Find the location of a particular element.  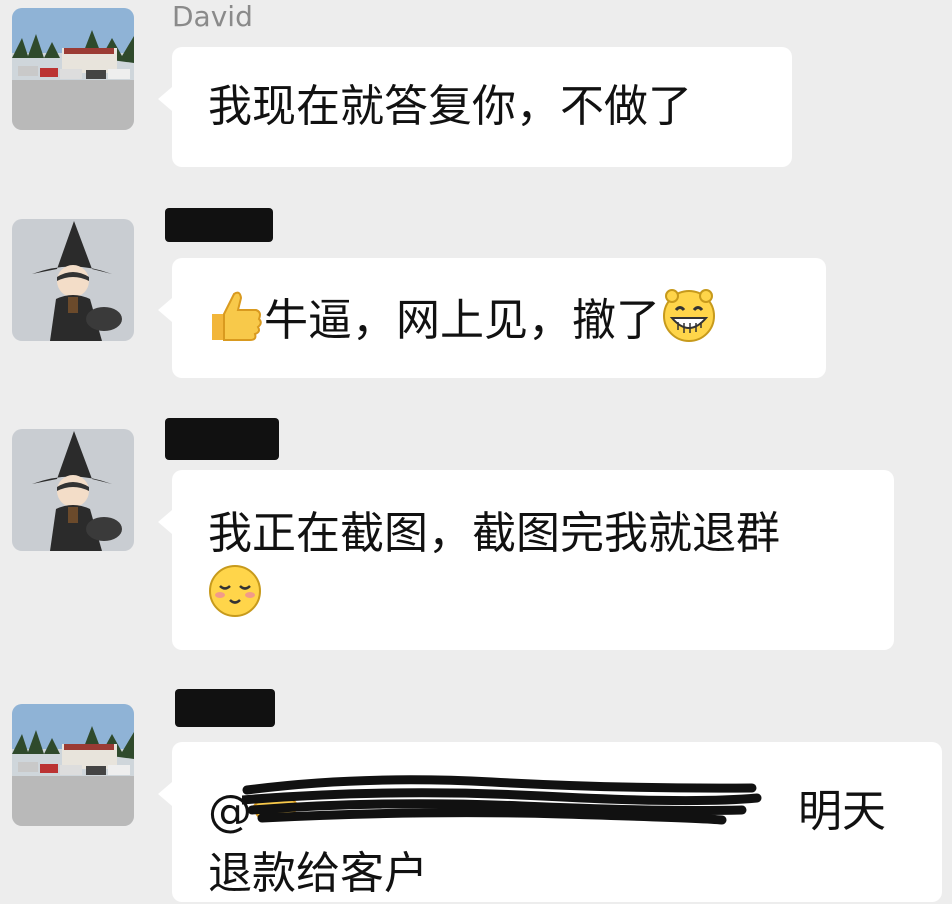

sender-name: David is located at coordinates (212, 16).